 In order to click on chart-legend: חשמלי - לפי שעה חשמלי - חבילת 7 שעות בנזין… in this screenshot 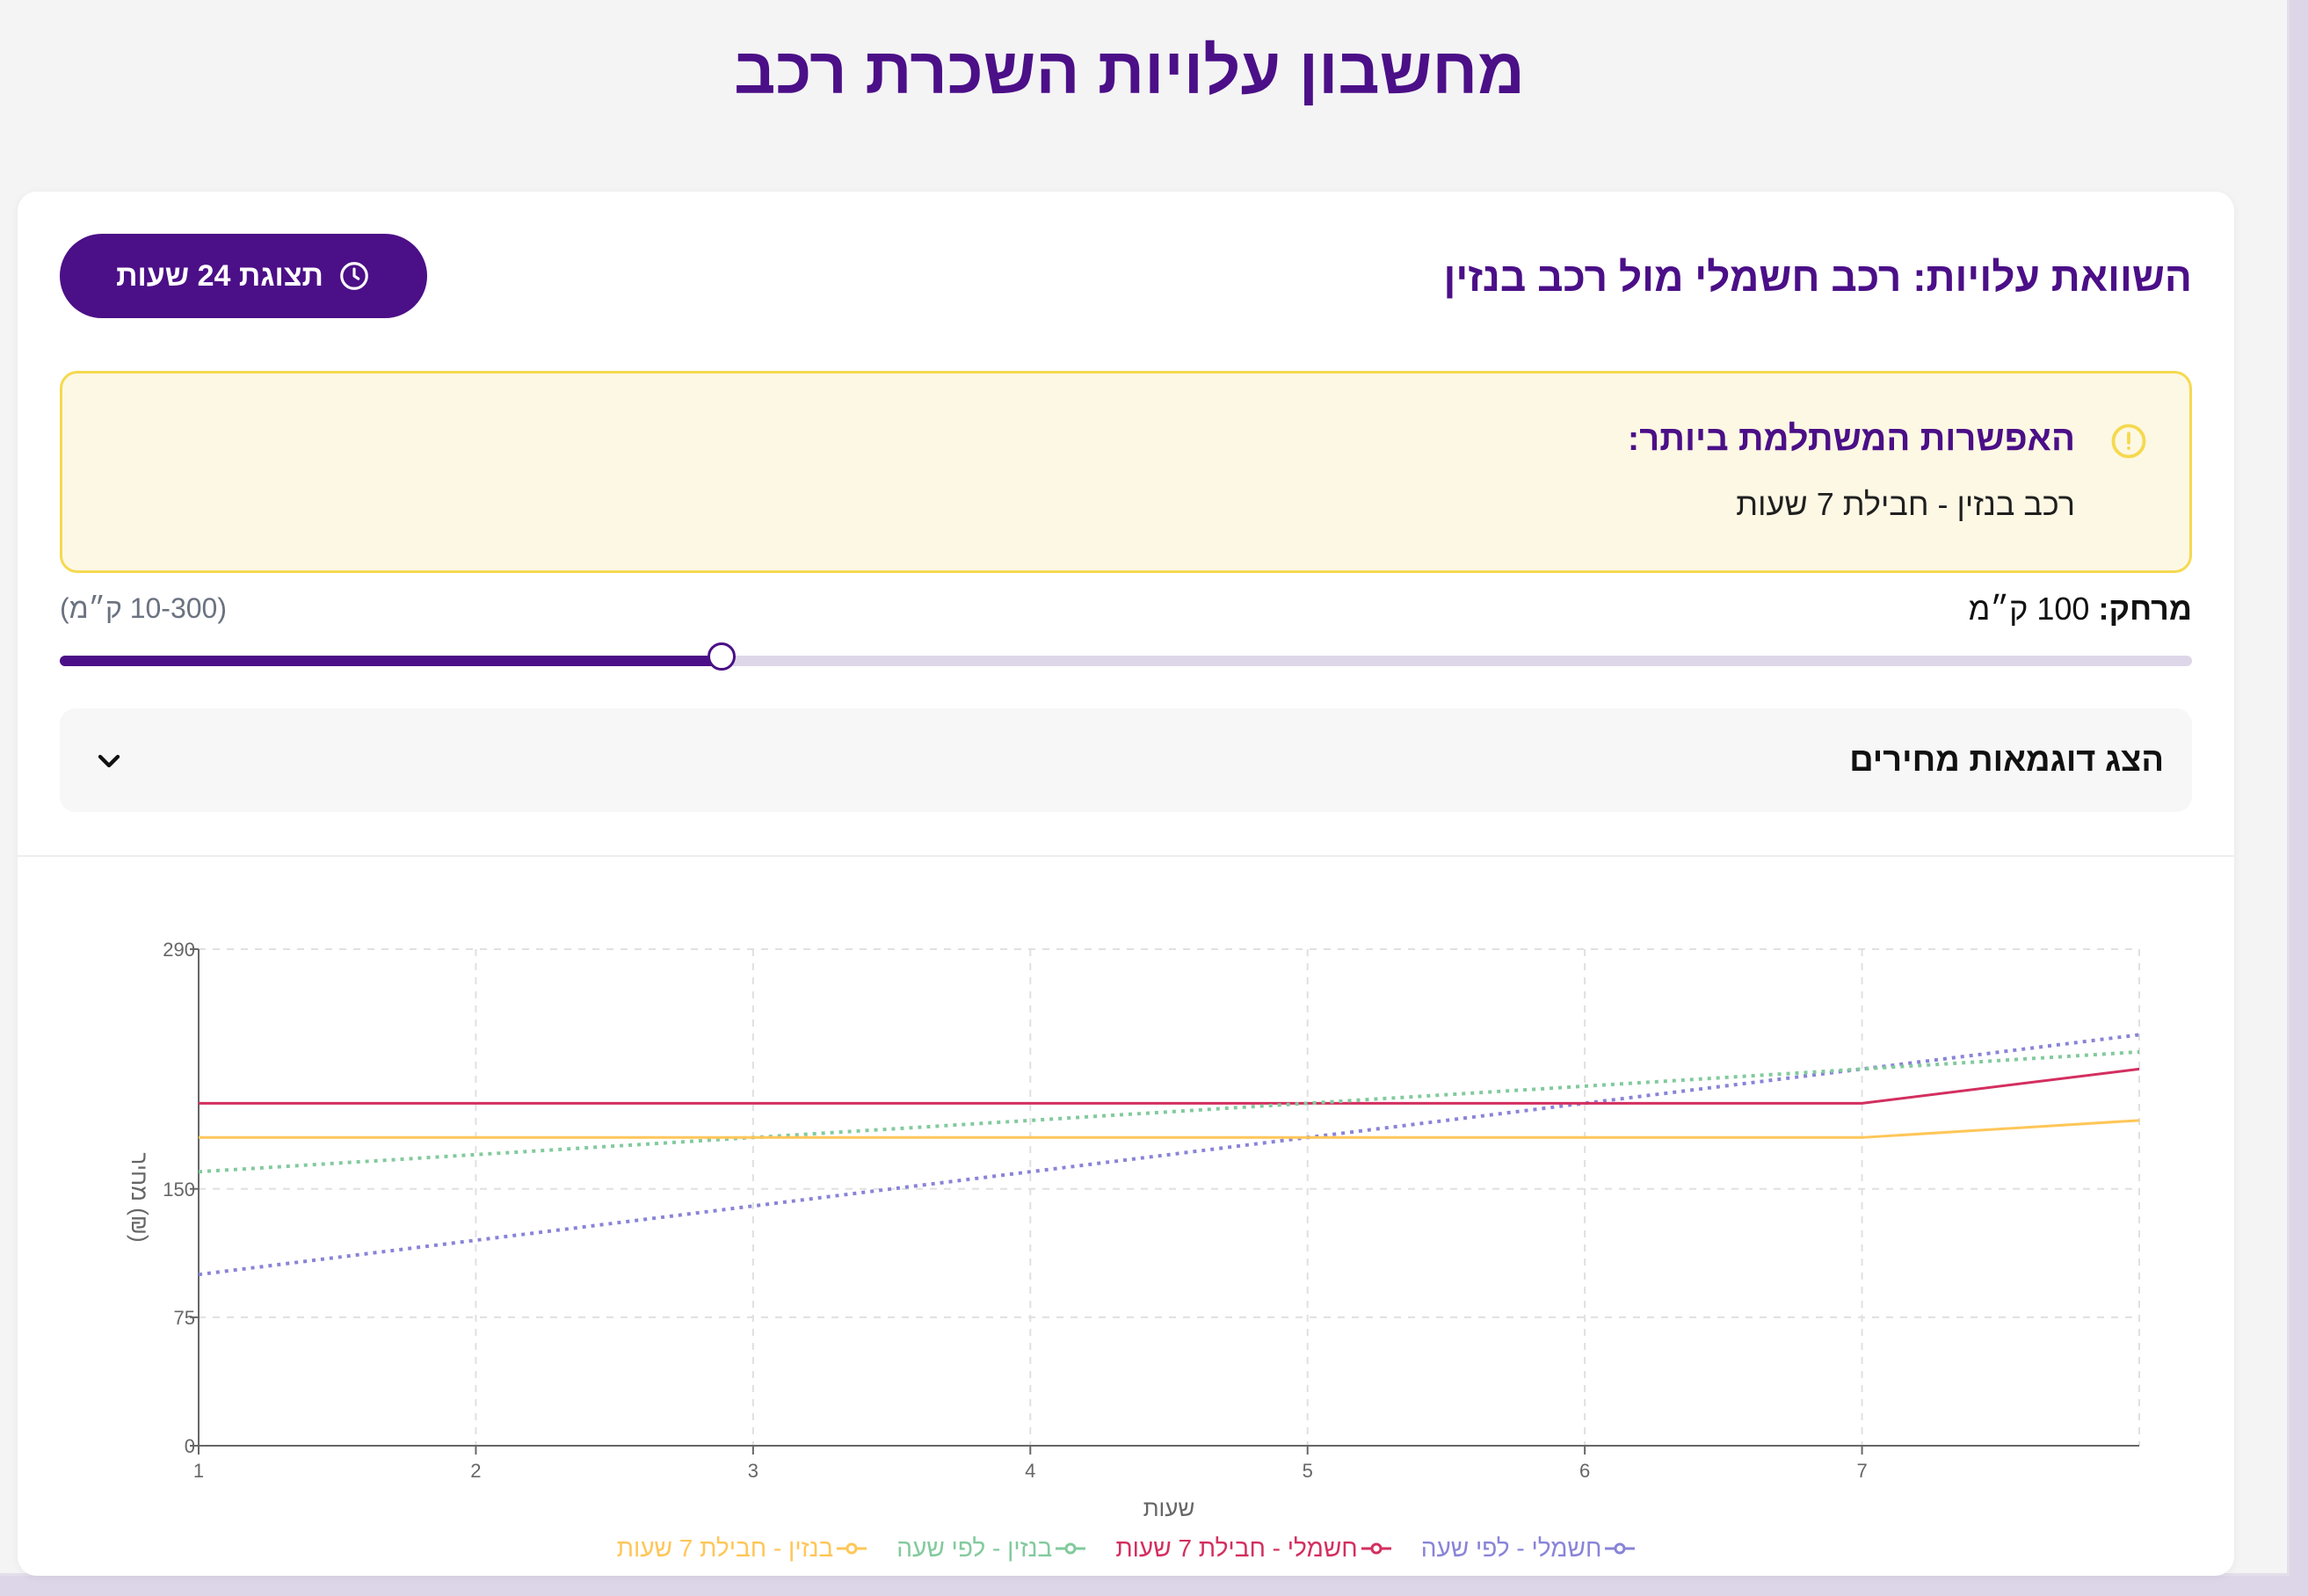, I will do `click(1126, 1548)`.